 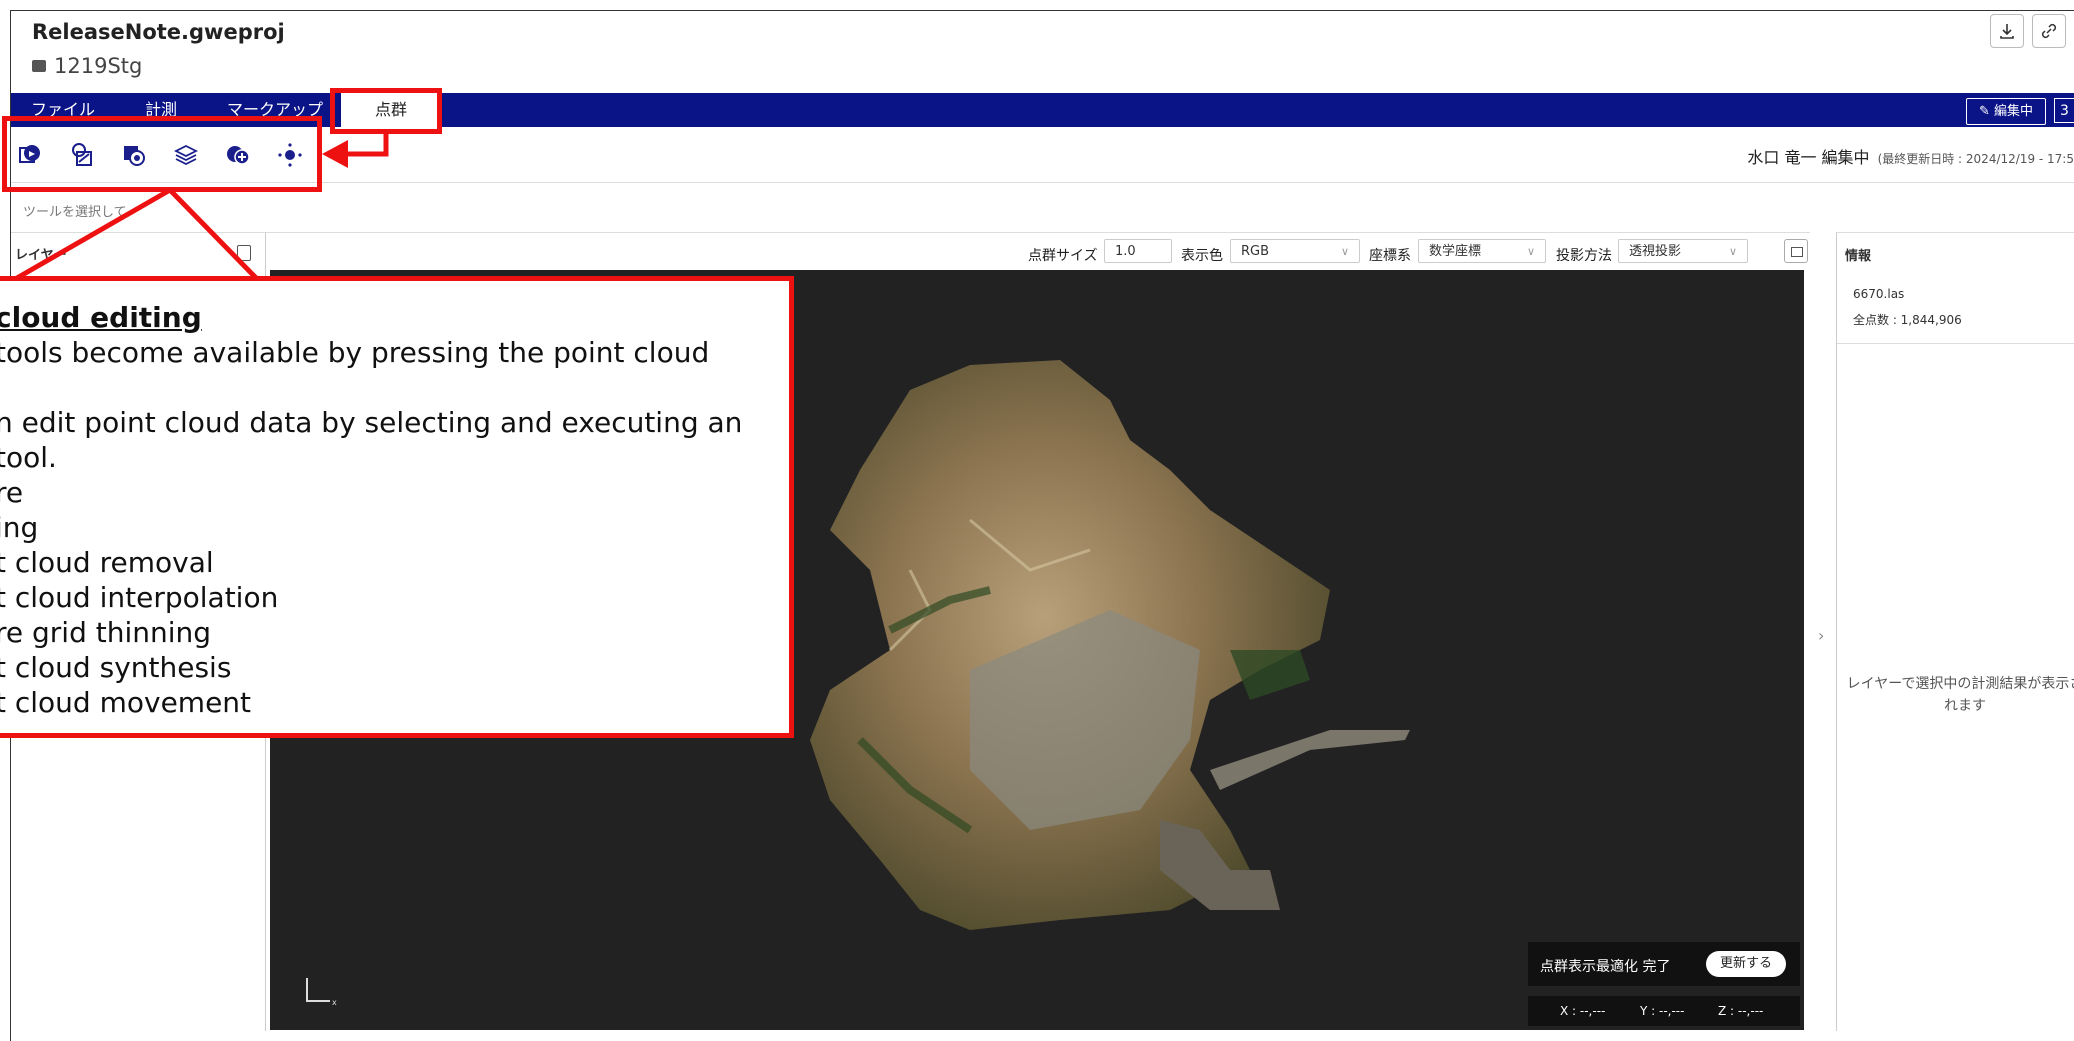 What do you see at coordinates (1858, 256) in the screenshot?
I see `info-panel-header: 情報` at bounding box center [1858, 256].